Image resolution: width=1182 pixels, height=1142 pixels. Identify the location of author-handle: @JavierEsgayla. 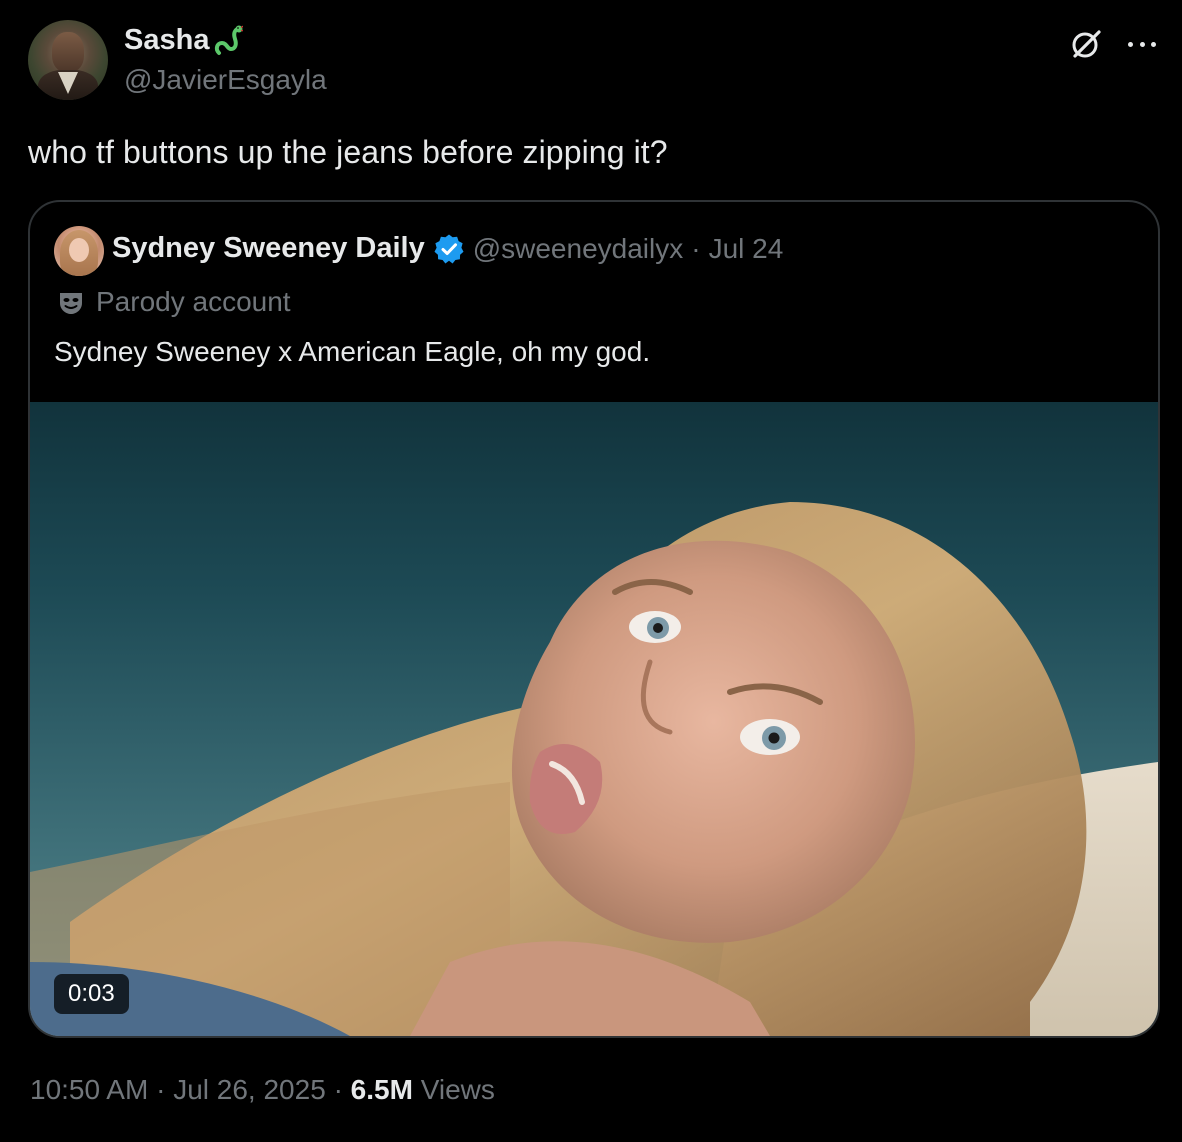
(225, 80).